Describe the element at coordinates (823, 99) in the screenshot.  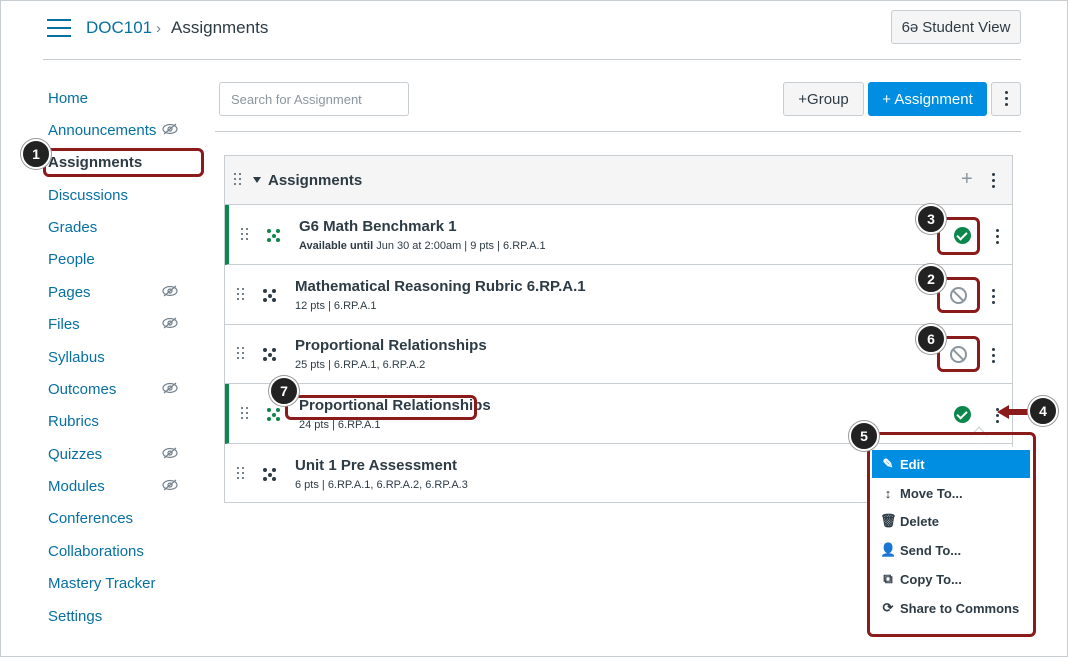
I see `add-group-button: +Group` at that location.